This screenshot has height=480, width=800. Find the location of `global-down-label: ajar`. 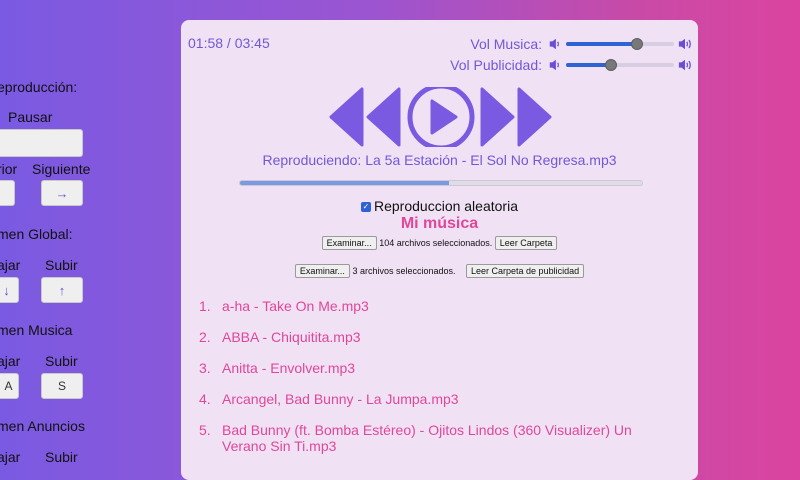

global-down-label: ajar is located at coordinates (10, 265).